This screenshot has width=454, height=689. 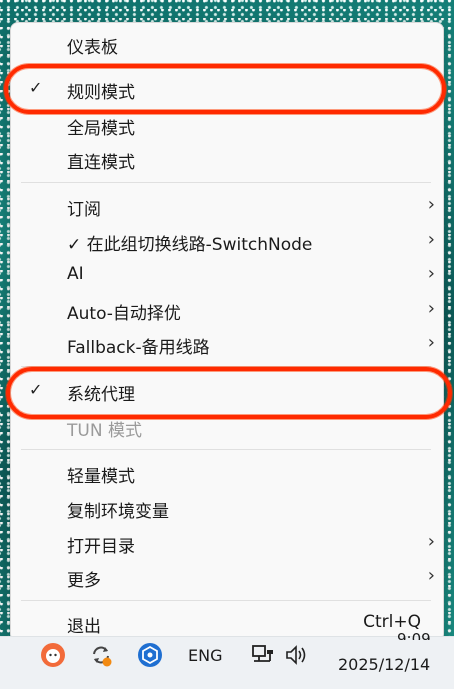 What do you see at coordinates (227, 44) in the screenshot?
I see `menu-item-dashboard: 仪表板` at bounding box center [227, 44].